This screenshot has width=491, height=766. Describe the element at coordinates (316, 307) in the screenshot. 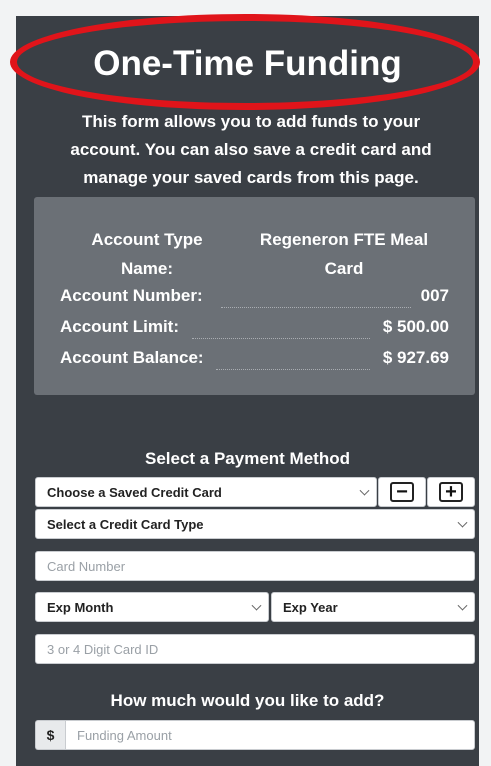

I see `account-number-leader` at that location.